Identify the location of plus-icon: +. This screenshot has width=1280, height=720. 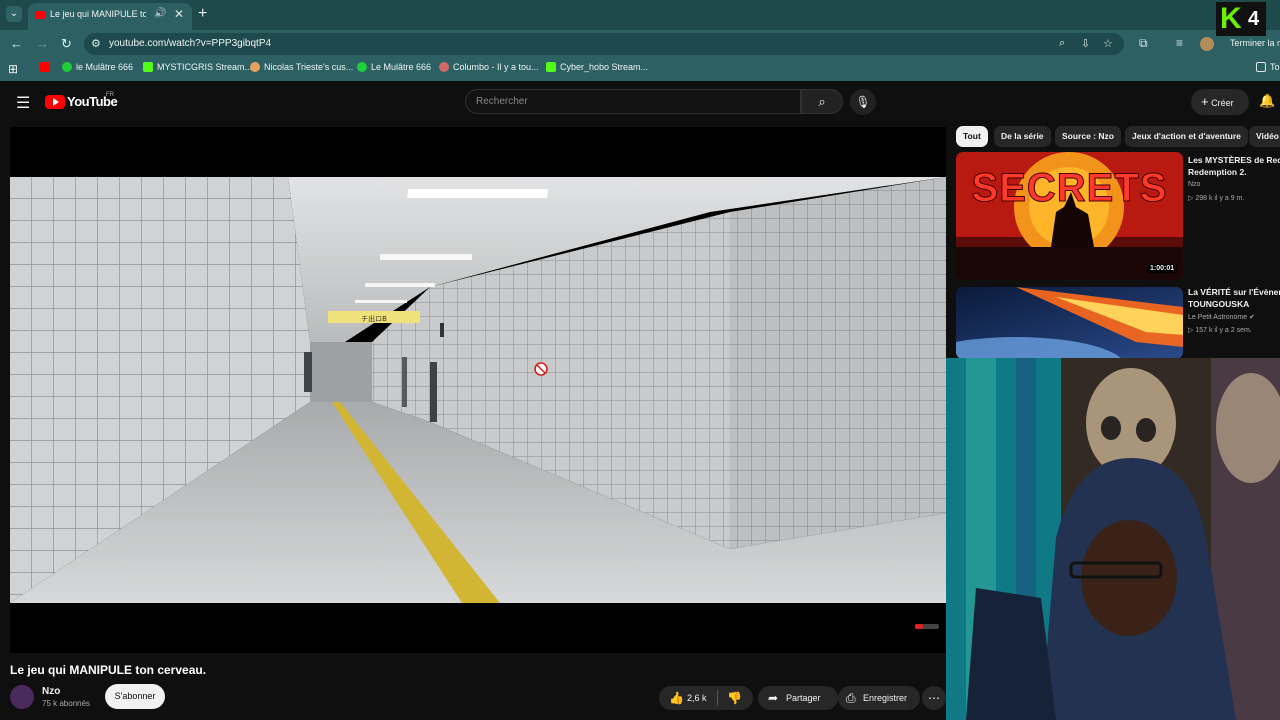
(1205, 101).